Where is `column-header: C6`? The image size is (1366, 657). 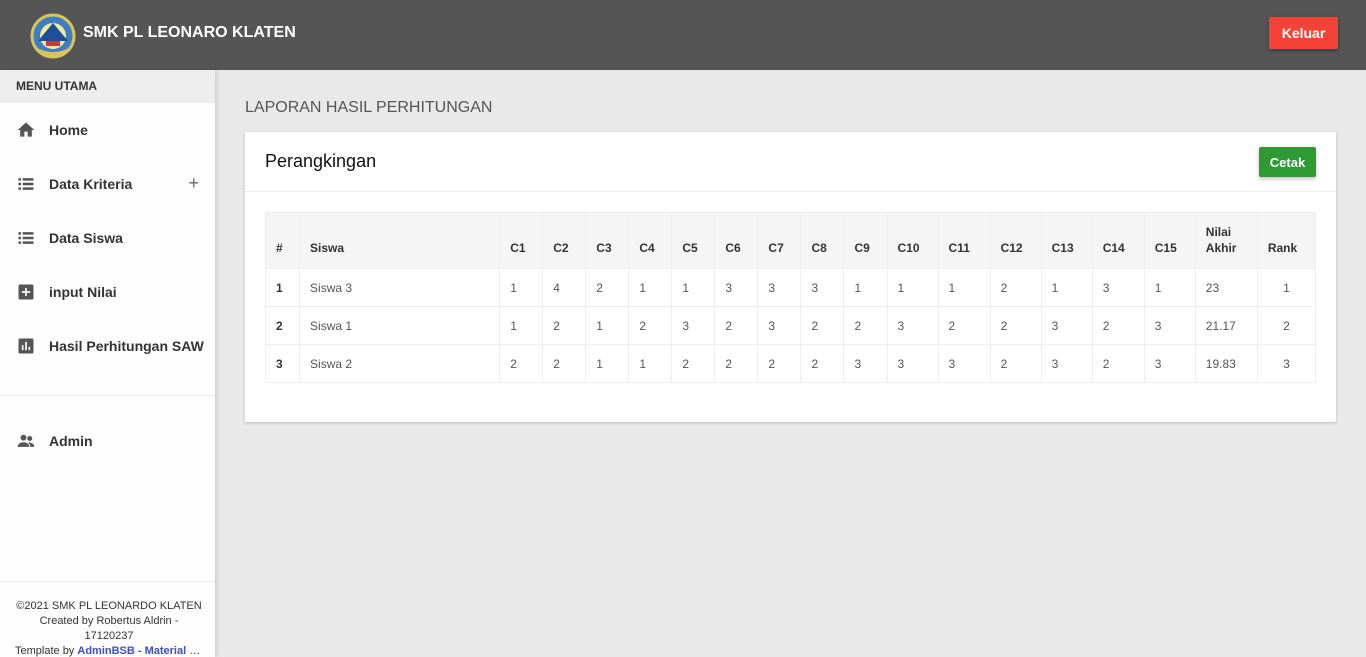
column-header: C6 is located at coordinates (736, 240).